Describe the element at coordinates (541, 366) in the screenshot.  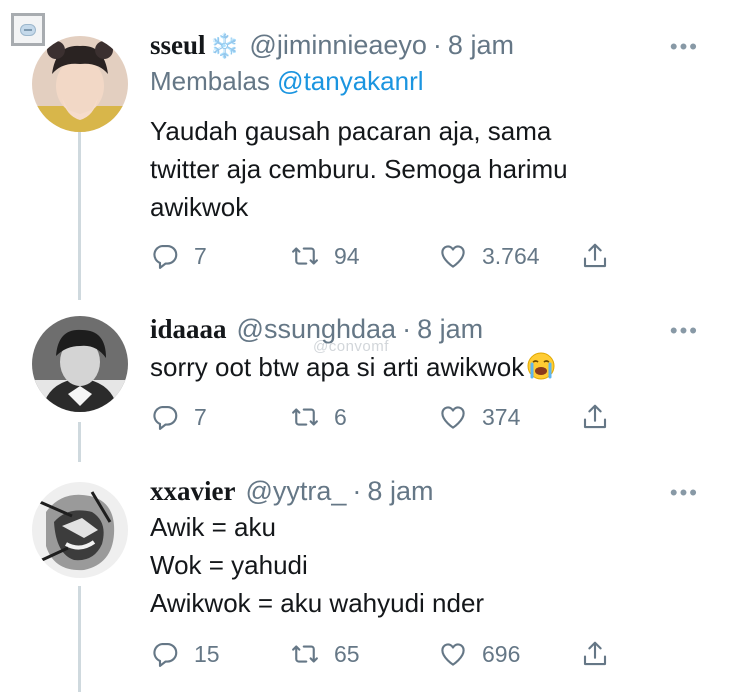
I see `crying-face-icon` at that location.